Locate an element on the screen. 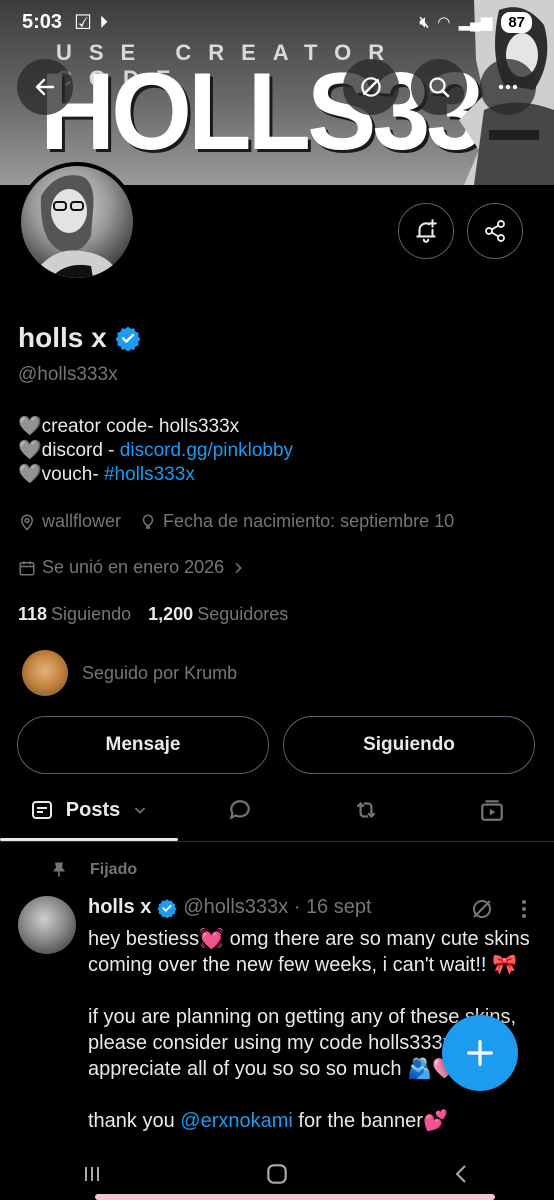  grok-button is located at coordinates (371, 87).